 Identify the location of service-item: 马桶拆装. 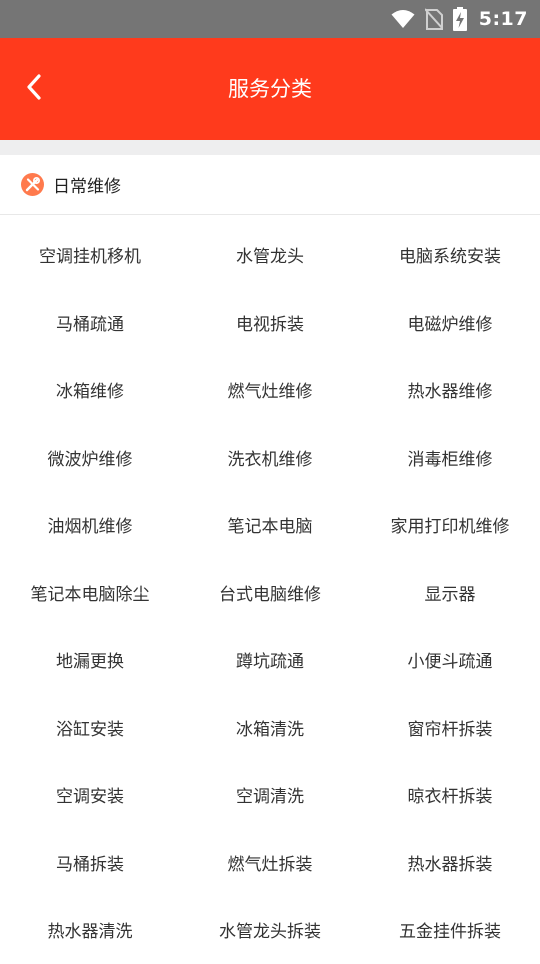
(90, 863).